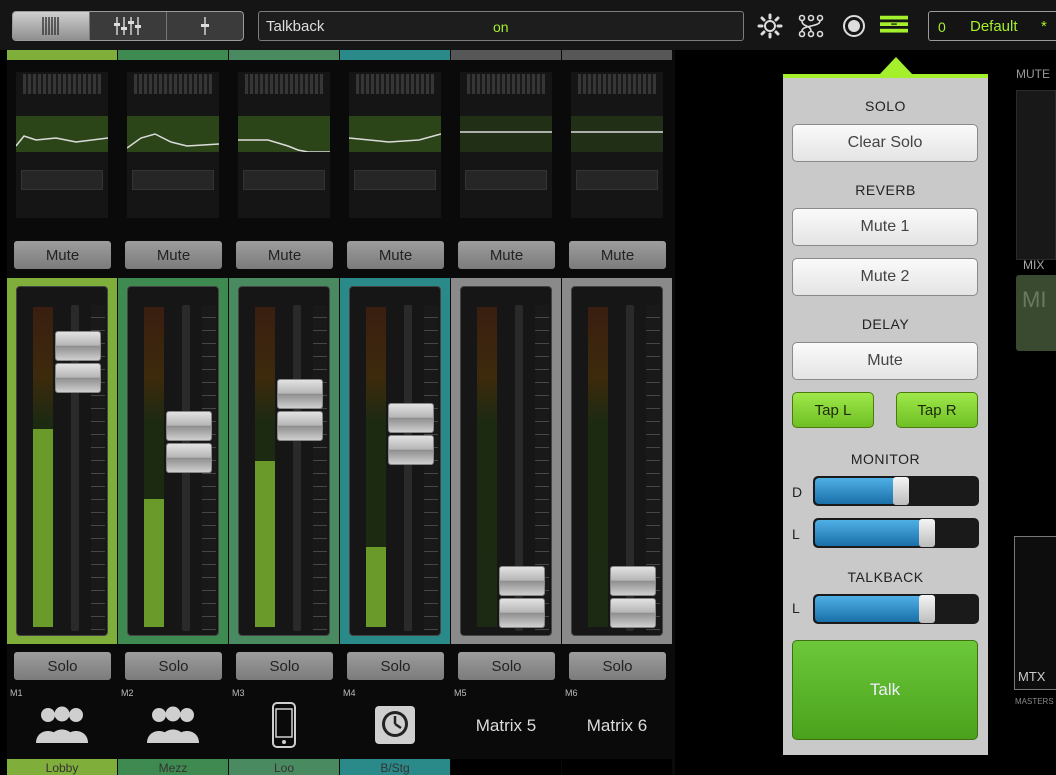 This screenshot has width=1056, height=775. Describe the element at coordinates (1035, 613) in the screenshot. I see `master-matrix-strip` at that location.